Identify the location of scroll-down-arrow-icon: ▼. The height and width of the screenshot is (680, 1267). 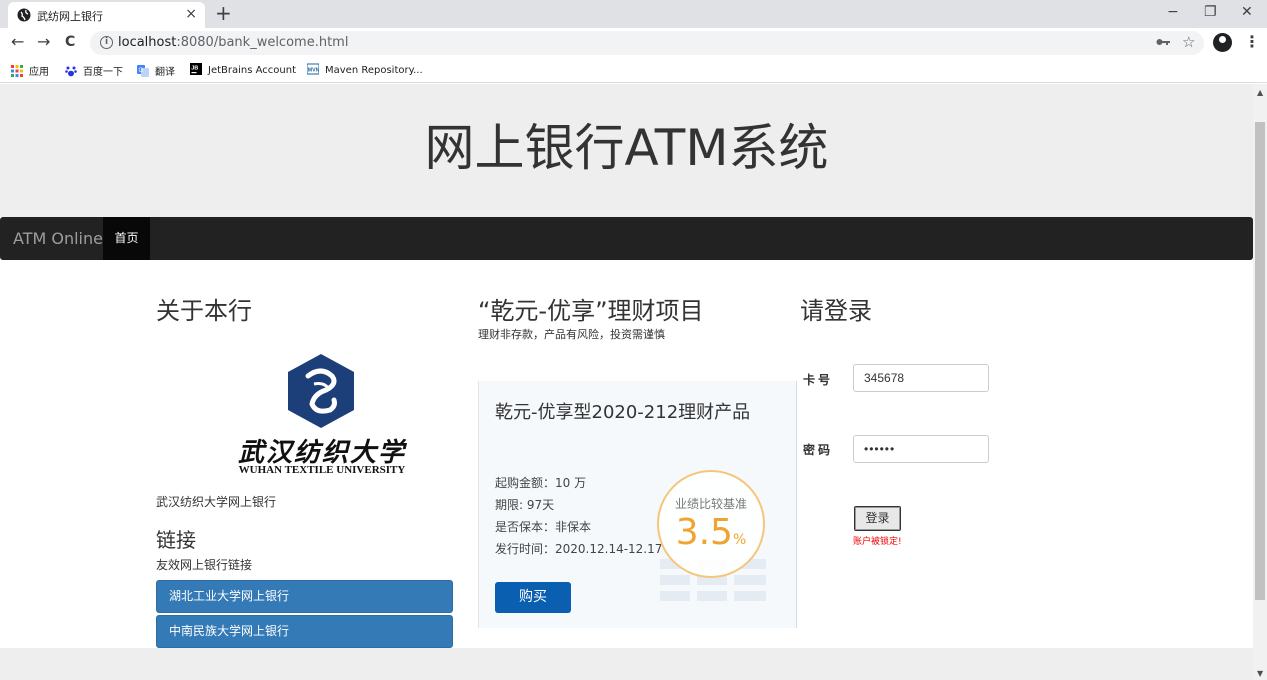
(1260, 673).